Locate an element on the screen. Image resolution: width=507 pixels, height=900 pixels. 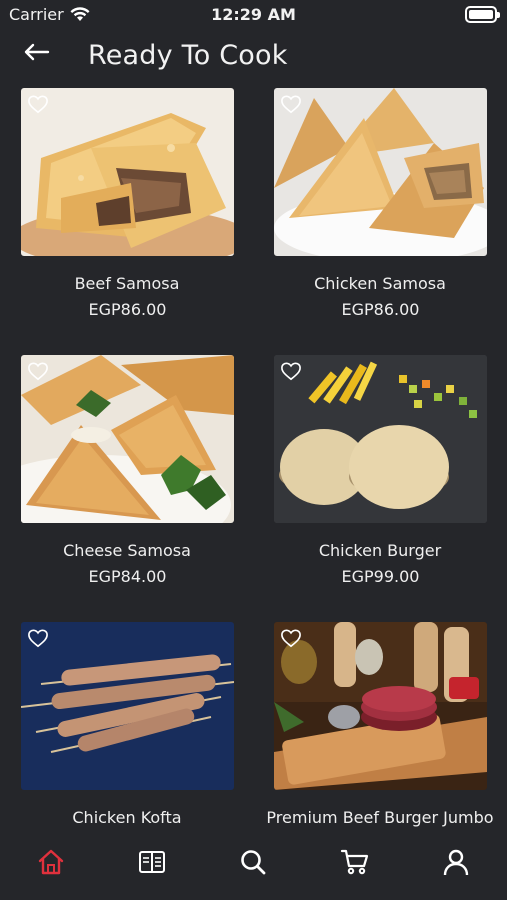
product-price: EGP99.00 is located at coordinates (380, 576).